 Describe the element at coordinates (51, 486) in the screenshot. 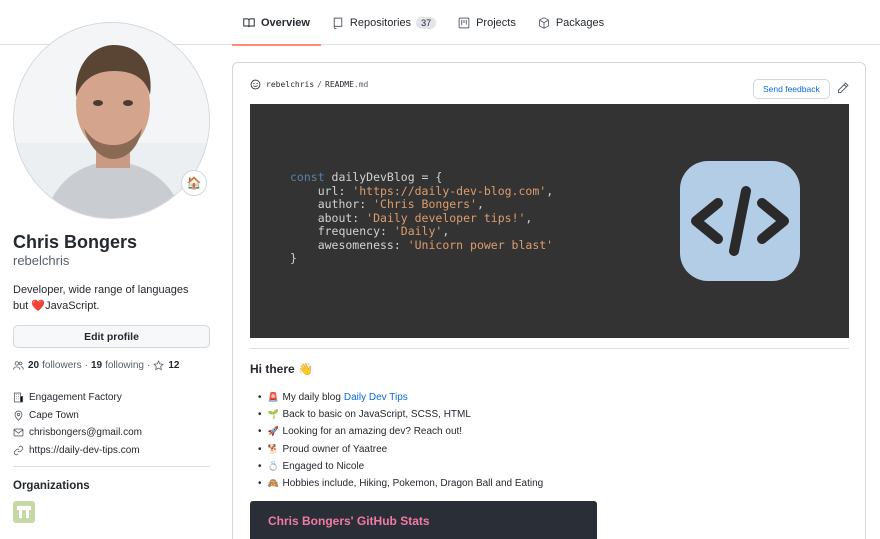

I see `organizations-heading: Organizations` at that location.